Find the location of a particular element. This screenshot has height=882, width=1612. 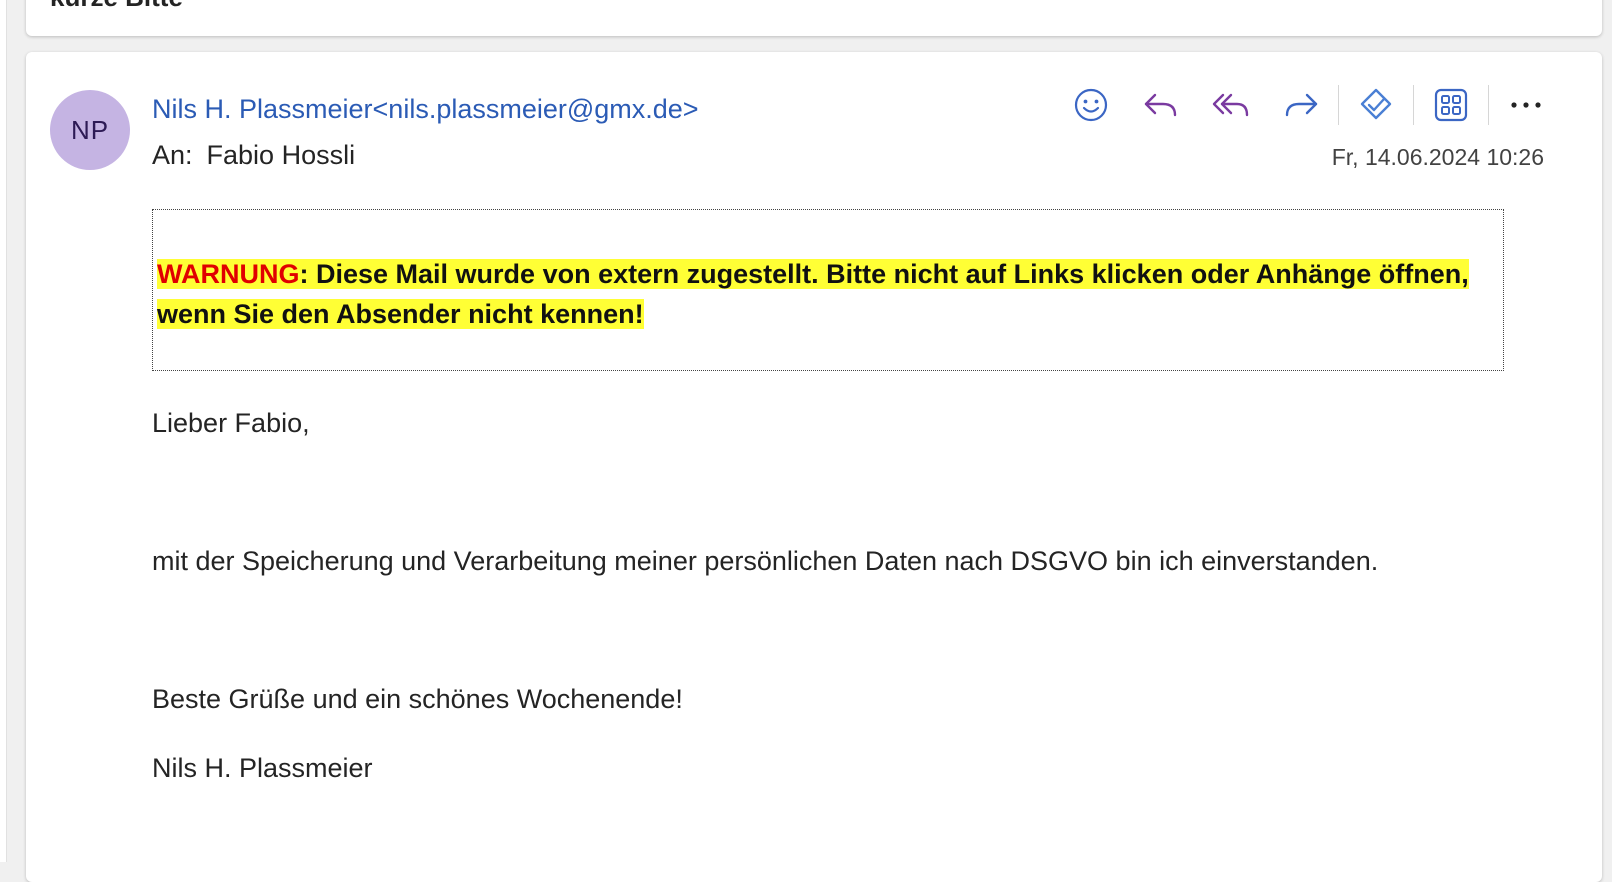

viva-insights-button is located at coordinates (1376, 105).